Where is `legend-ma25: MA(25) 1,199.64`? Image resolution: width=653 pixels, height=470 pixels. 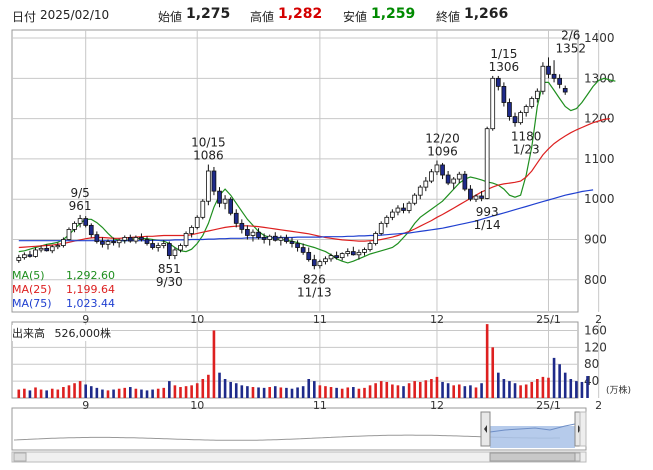
legend-ma25: MA(25) 1,199.64 is located at coordinates (63, 289).